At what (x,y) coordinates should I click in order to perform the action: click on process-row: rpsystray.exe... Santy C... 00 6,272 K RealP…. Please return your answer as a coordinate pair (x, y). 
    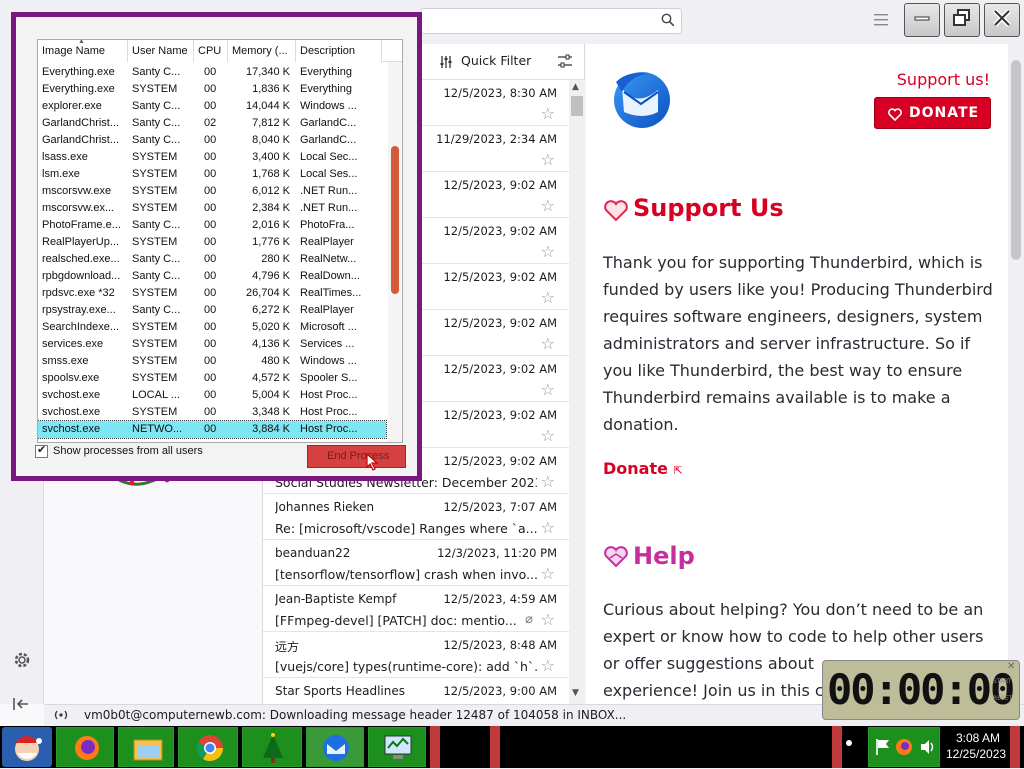
    Looking at the image, I should click on (212, 310).